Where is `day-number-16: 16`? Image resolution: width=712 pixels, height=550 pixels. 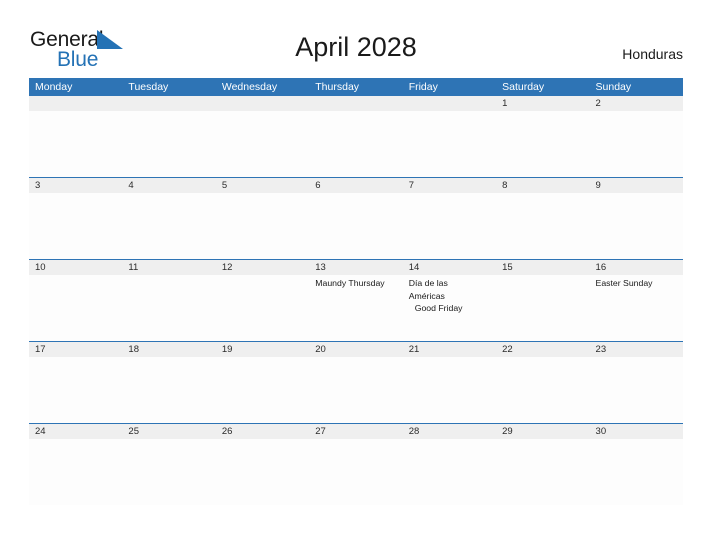 day-number-16: 16 is located at coordinates (636, 267).